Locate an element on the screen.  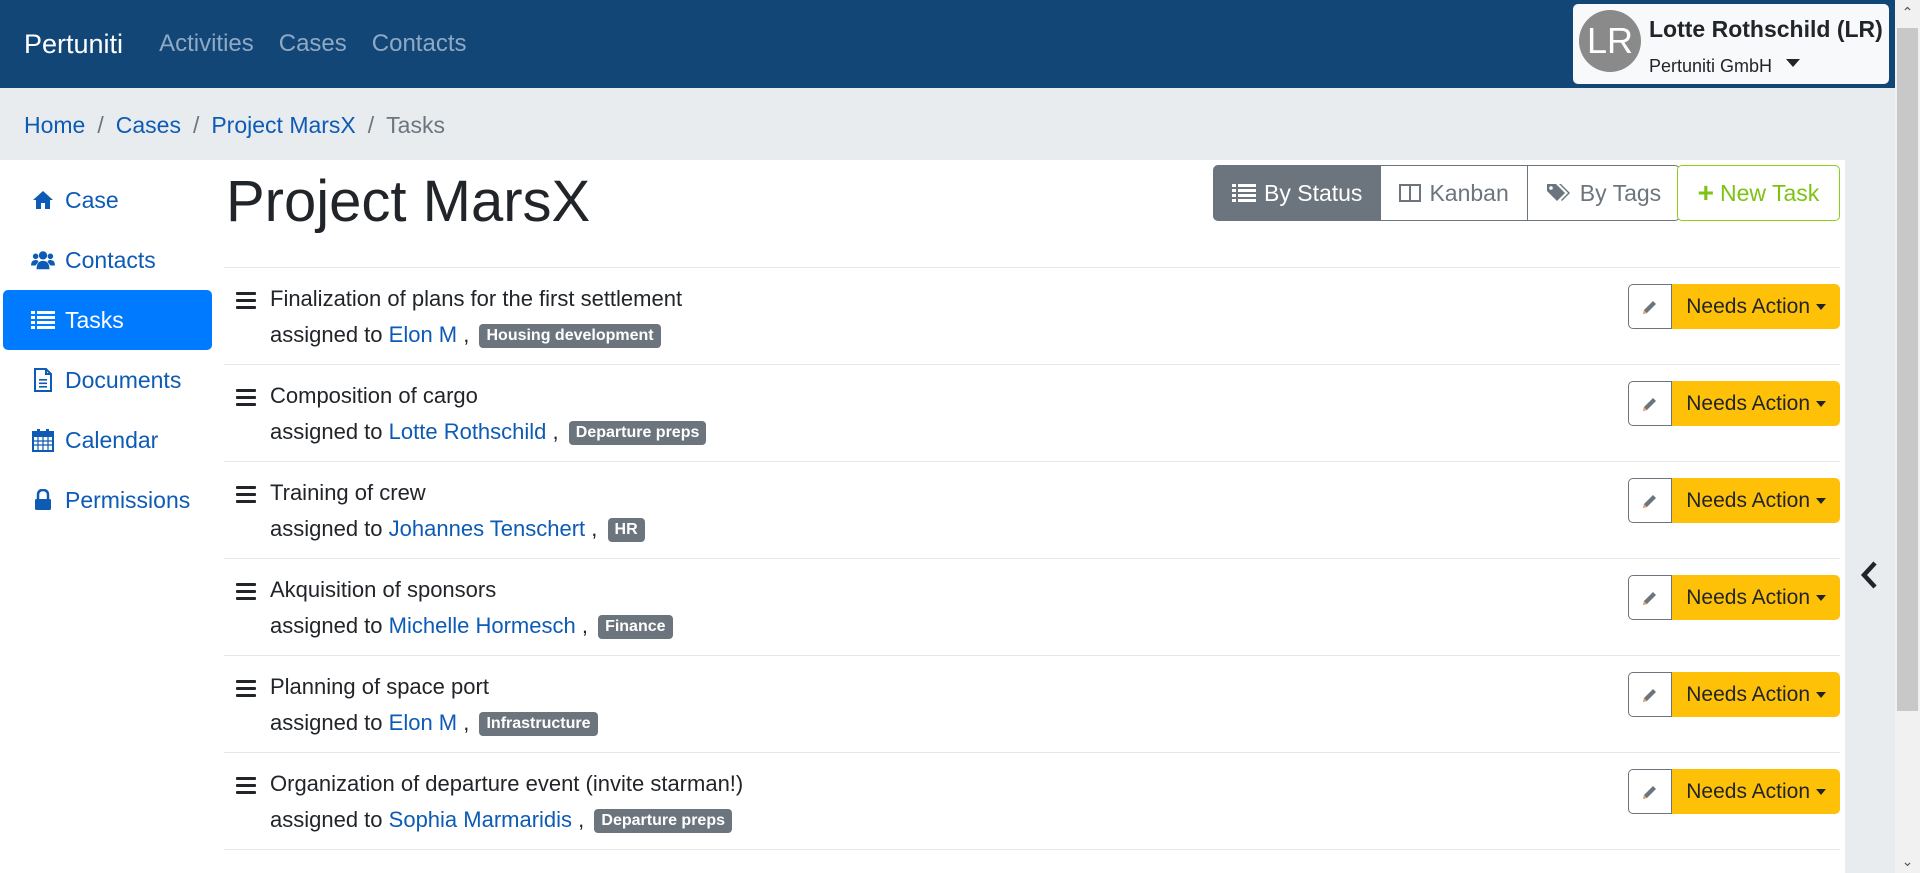
new-task-label: New Task is located at coordinates (1770, 192).